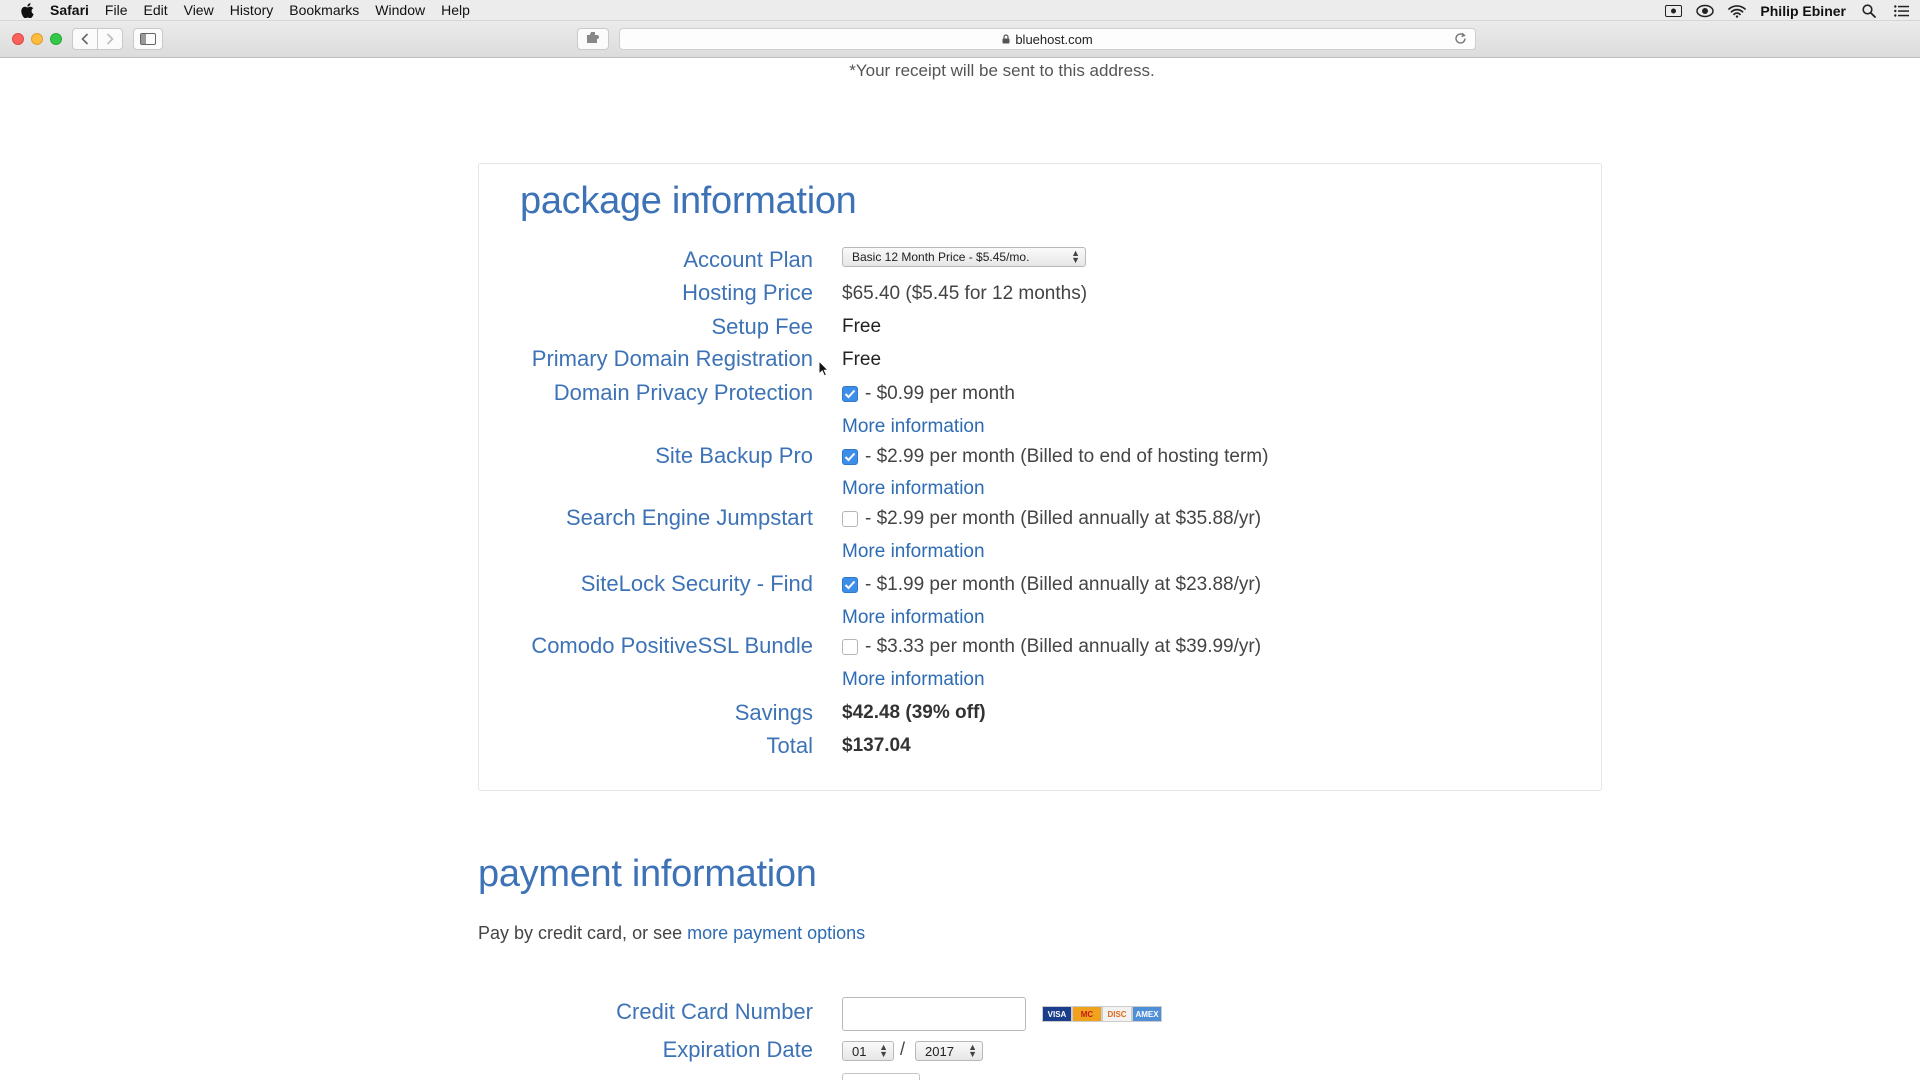 The height and width of the screenshot is (1080, 1920). Describe the element at coordinates (1869, 11) in the screenshot. I see `spotlight-search-icon` at that location.